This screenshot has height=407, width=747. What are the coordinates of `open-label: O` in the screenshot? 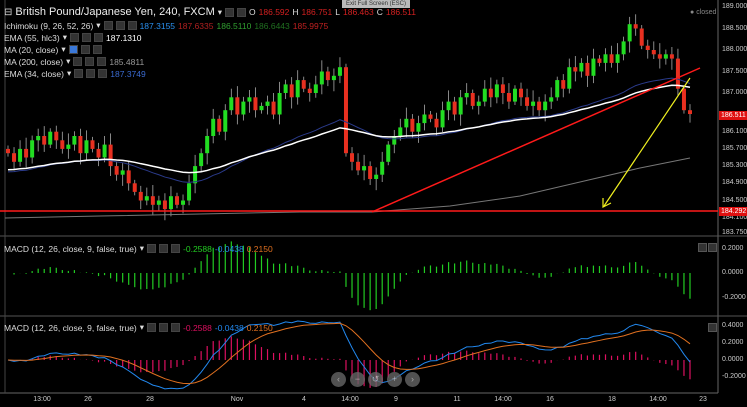 It's located at (252, 12).